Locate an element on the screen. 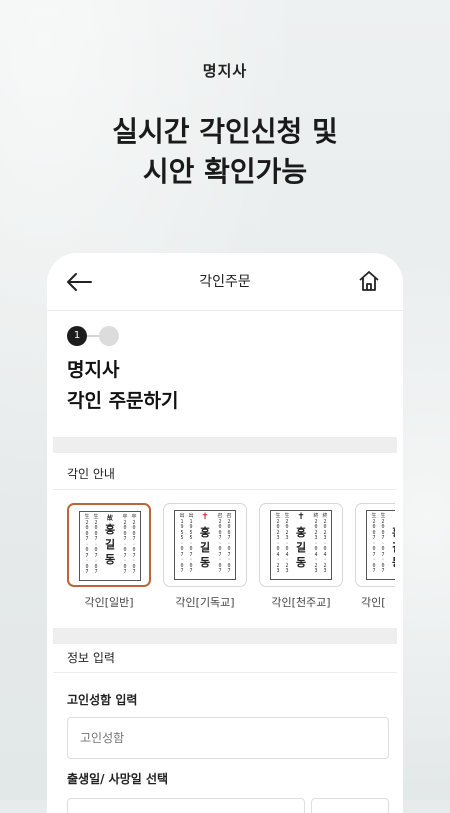 The image size is (450, 813). headline-line-2: 시안 확인가능 is located at coordinates (225, 171).